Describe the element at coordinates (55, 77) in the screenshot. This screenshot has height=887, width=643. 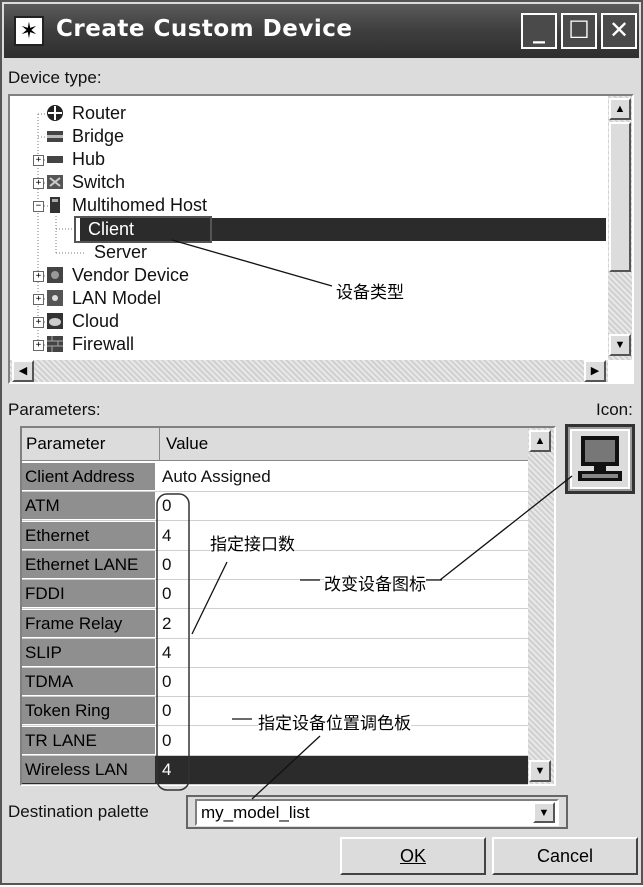
I see `device-type-label: Device type:` at that location.